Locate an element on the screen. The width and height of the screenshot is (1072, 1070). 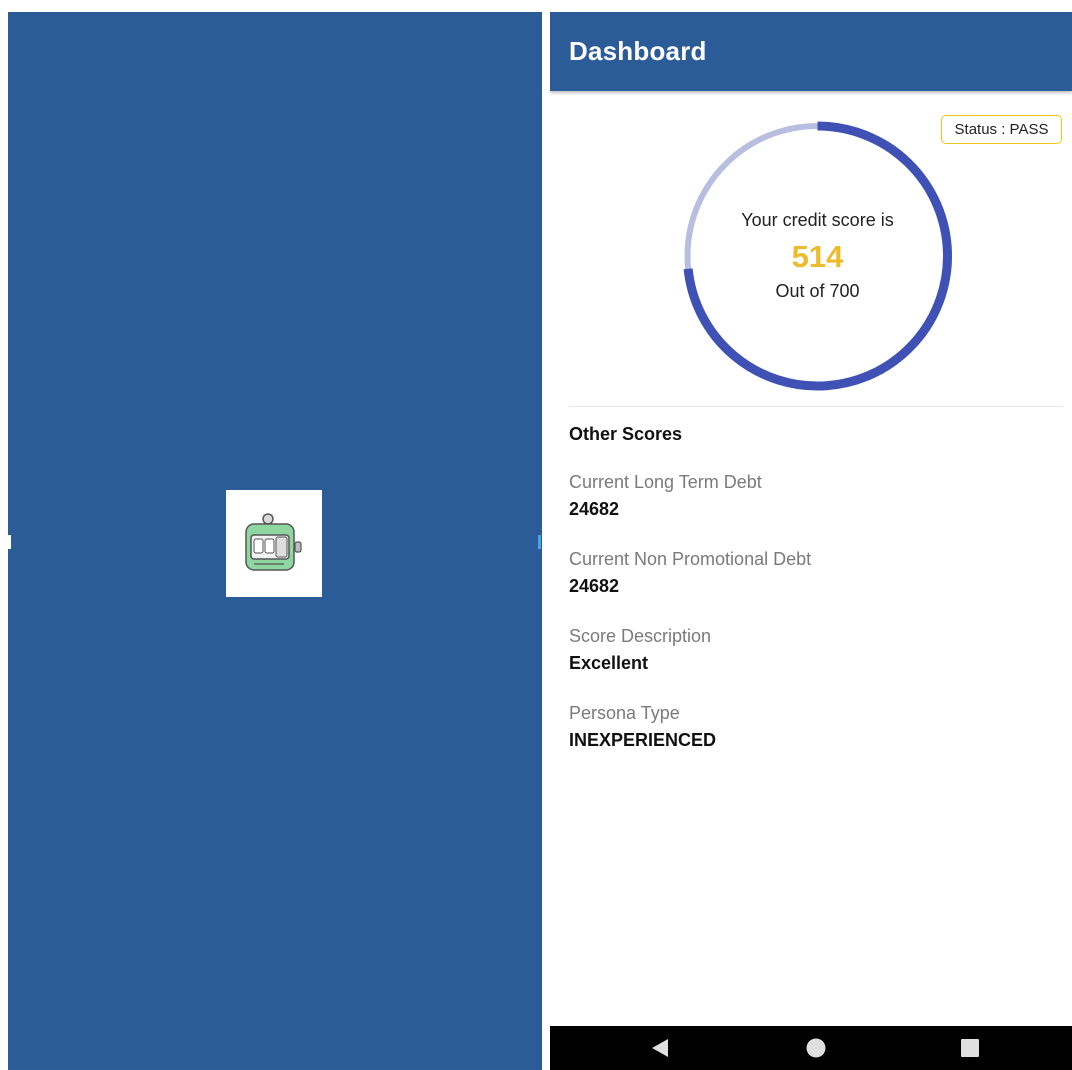
credit-score-caption: Your credit score is is located at coordinates (817, 220).